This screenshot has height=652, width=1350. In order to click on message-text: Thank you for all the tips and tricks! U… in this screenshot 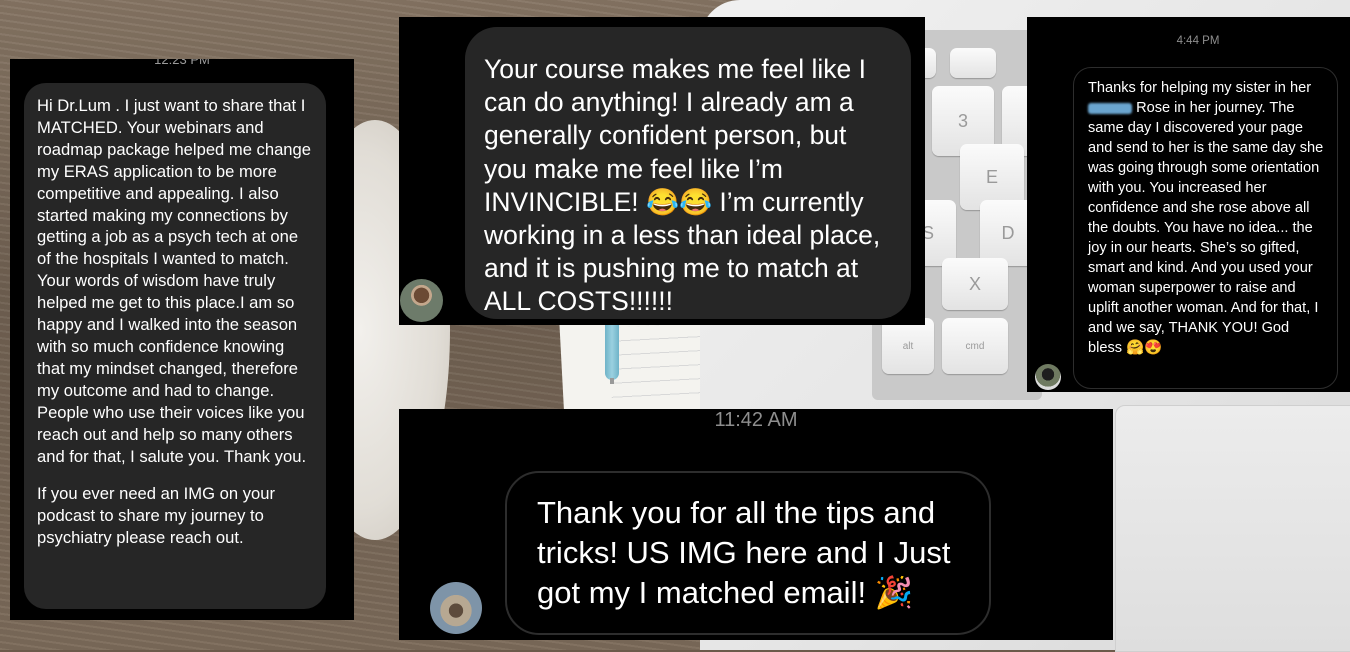, I will do `click(744, 552)`.